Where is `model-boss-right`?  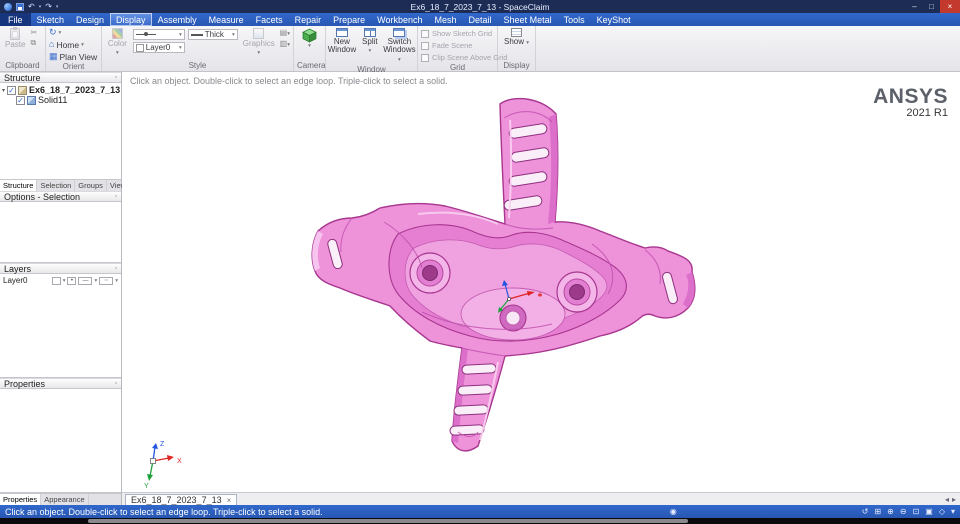 model-boss-right is located at coordinates (577, 292).